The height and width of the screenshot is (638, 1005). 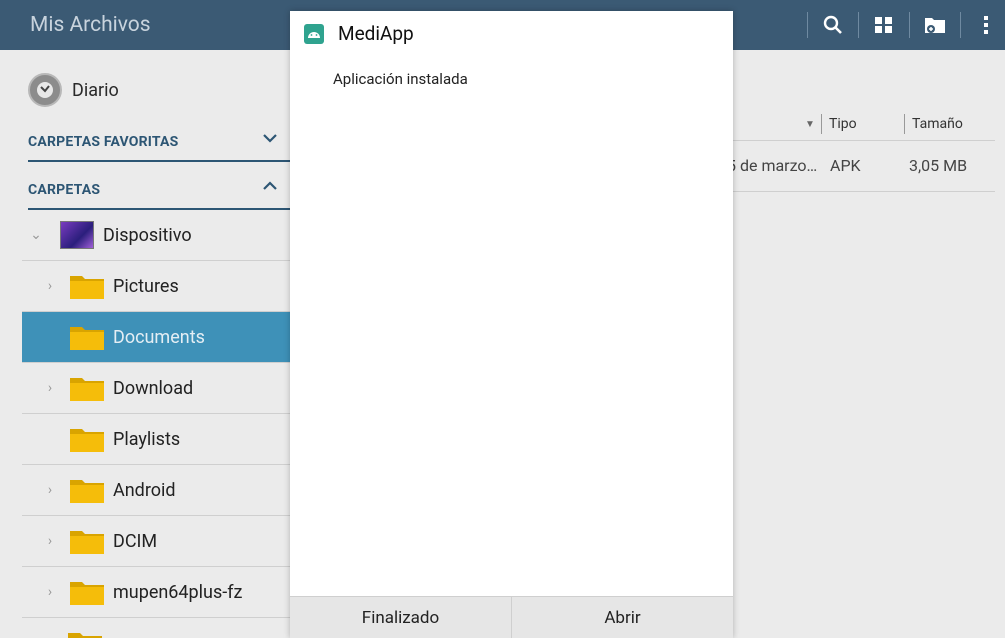 What do you see at coordinates (147, 235) in the screenshot?
I see `tree-item-label: Dispositivo` at bounding box center [147, 235].